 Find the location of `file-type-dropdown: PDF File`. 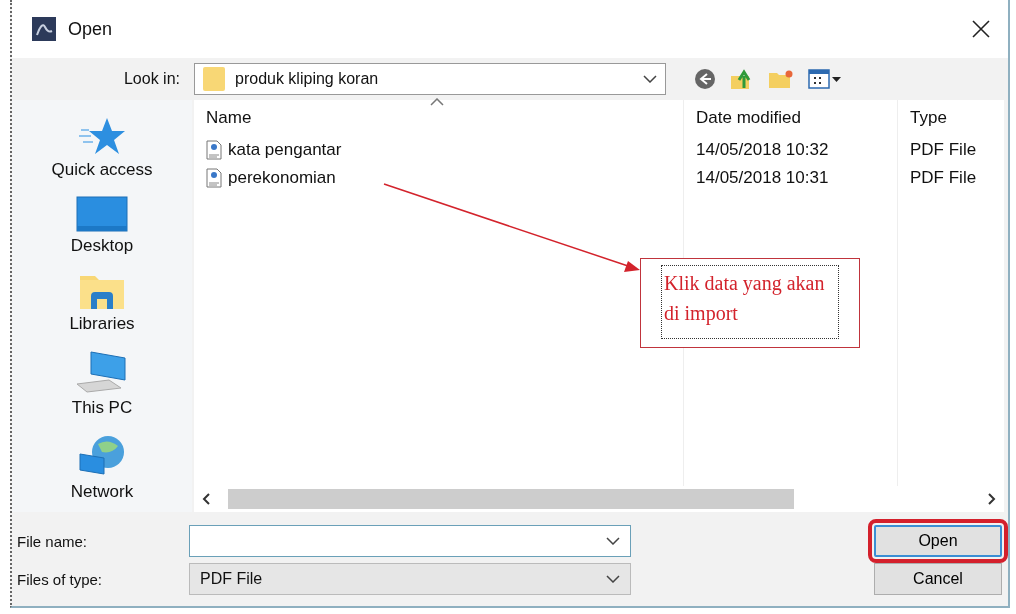

file-type-dropdown: PDF File is located at coordinates (410, 579).